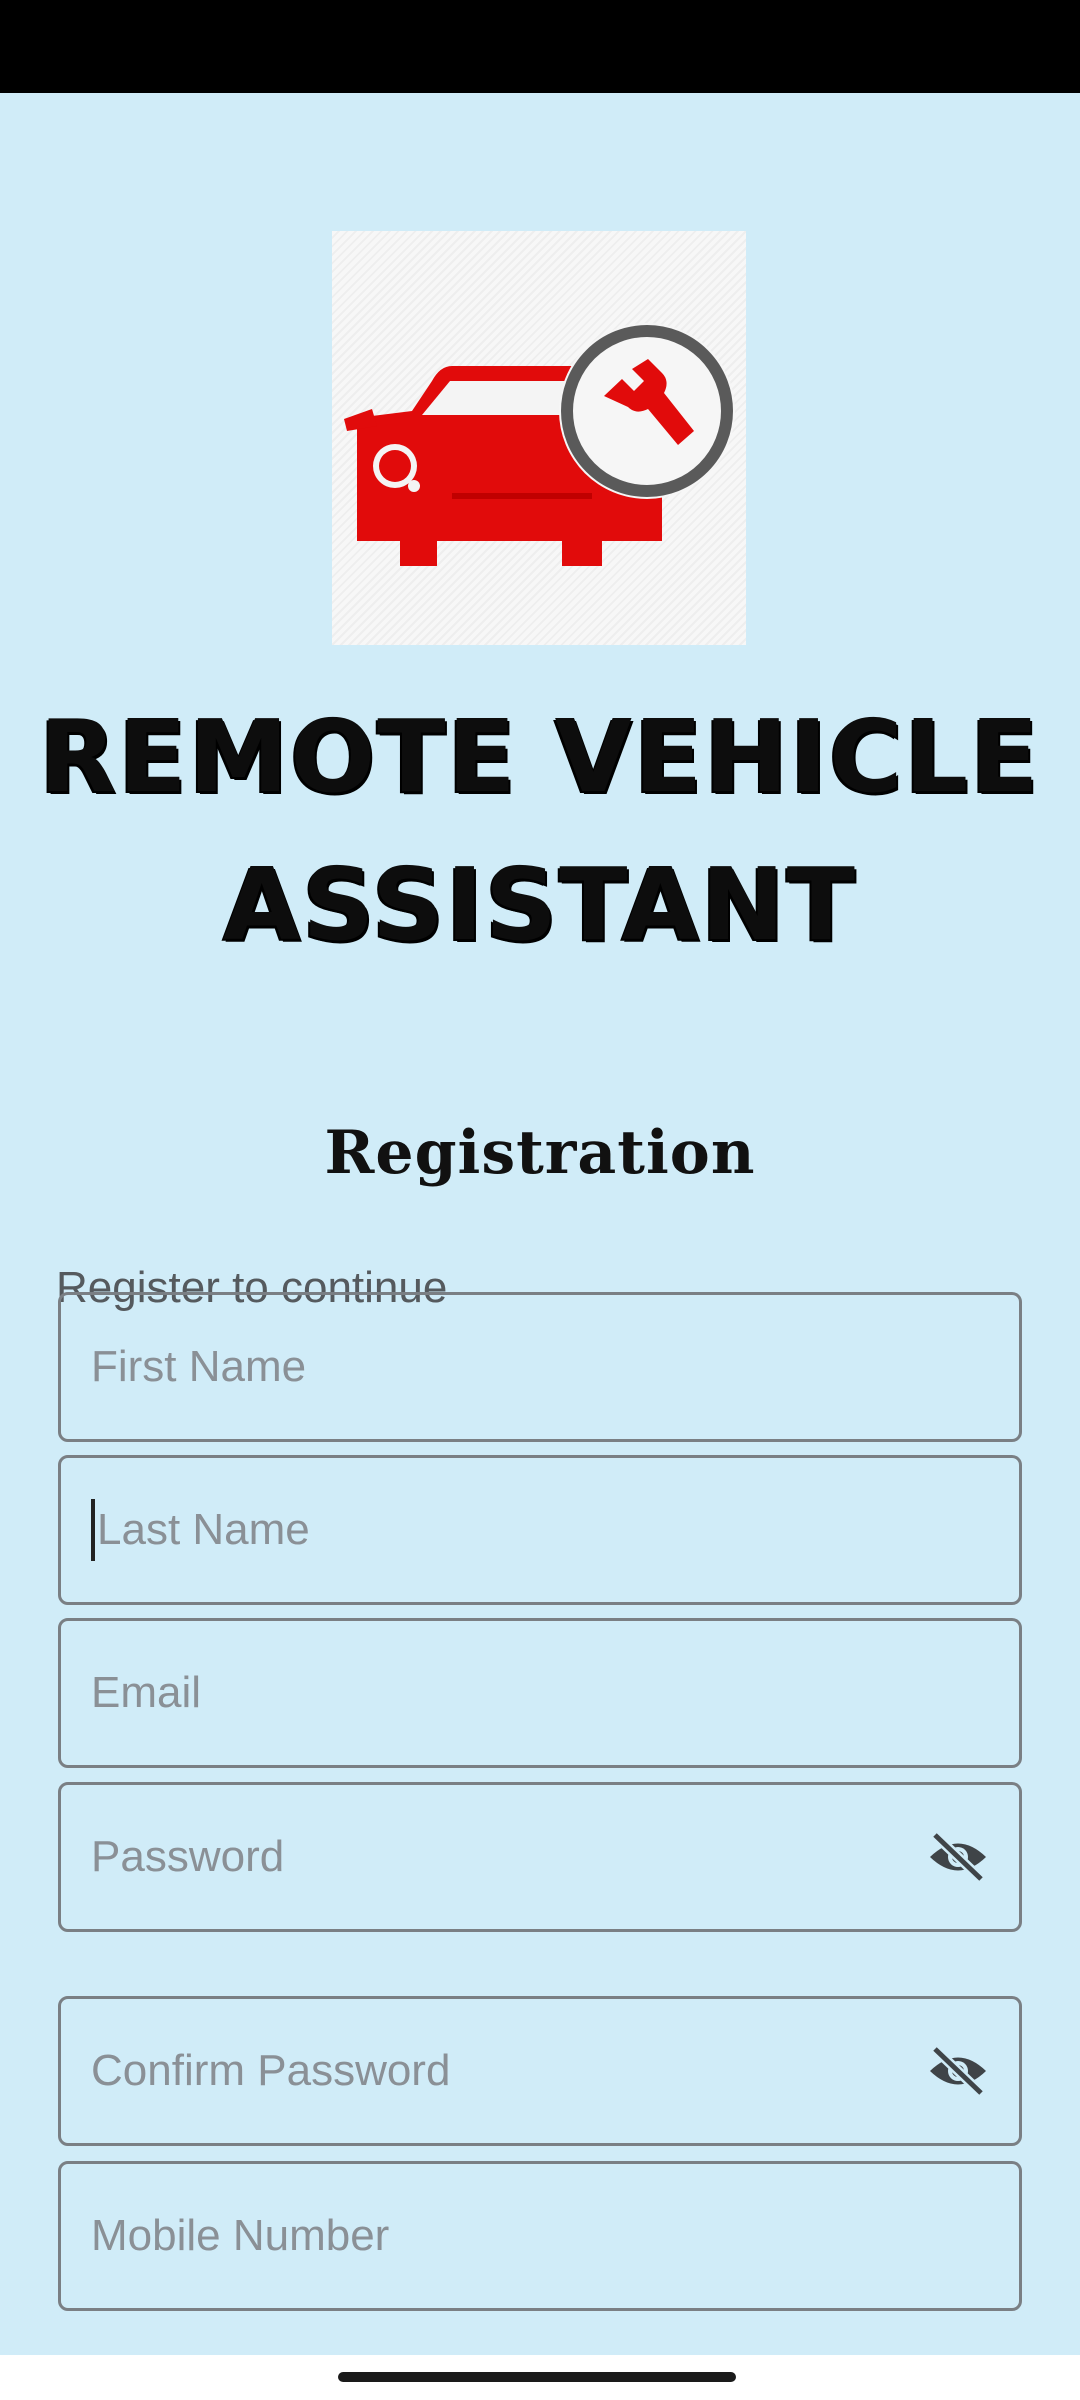 This screenshot has height=2400, width=1080. Describe the element at coordinates (540, 831) in the screenshot. I see `app-title: REMOTE VEHICLE ASSISTANT` at that location.